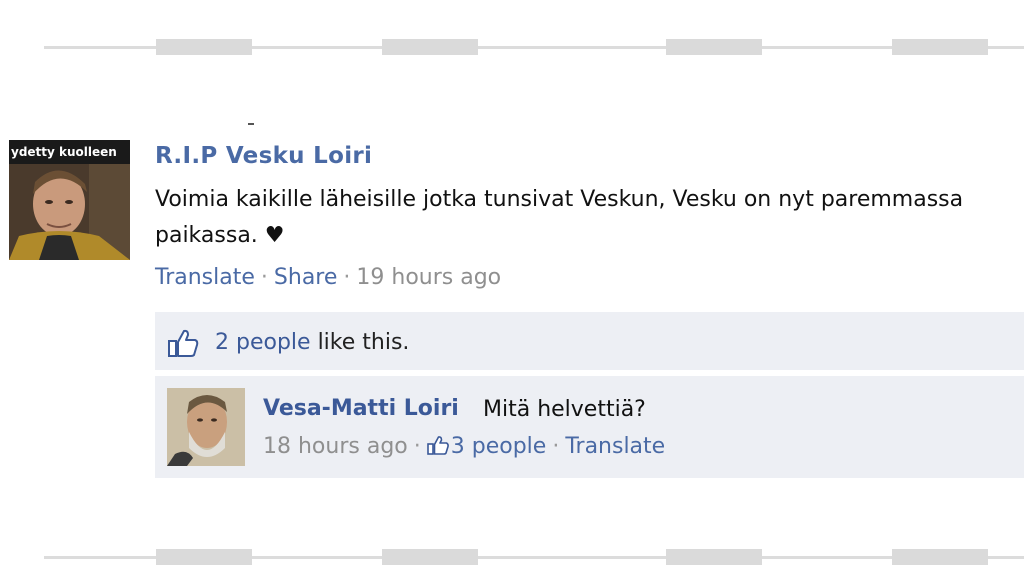 The height and width of the screenshot is (576, 1024). I want to click on post-timestamp: 19 hours ago, so click(428, 277).